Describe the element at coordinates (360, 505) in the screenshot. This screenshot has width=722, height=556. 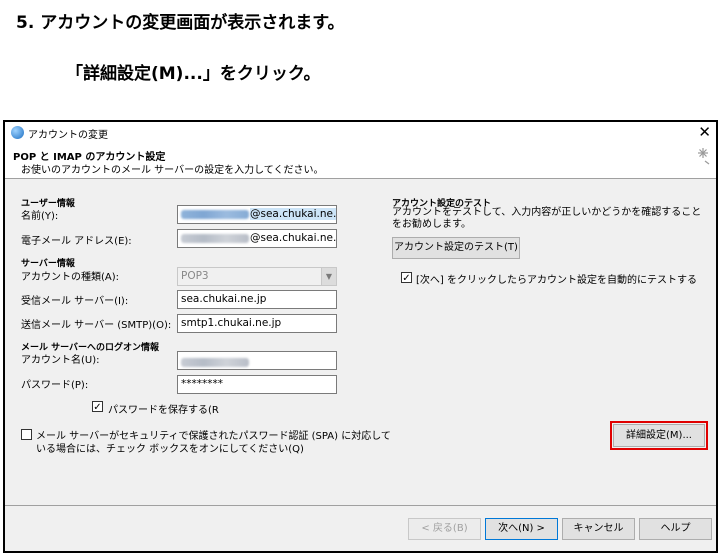
I see `footer-divider` at that location.